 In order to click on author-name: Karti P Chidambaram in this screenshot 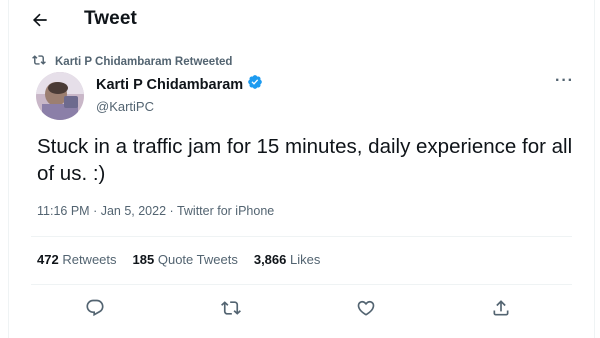, I will do `click(169, 85)`.